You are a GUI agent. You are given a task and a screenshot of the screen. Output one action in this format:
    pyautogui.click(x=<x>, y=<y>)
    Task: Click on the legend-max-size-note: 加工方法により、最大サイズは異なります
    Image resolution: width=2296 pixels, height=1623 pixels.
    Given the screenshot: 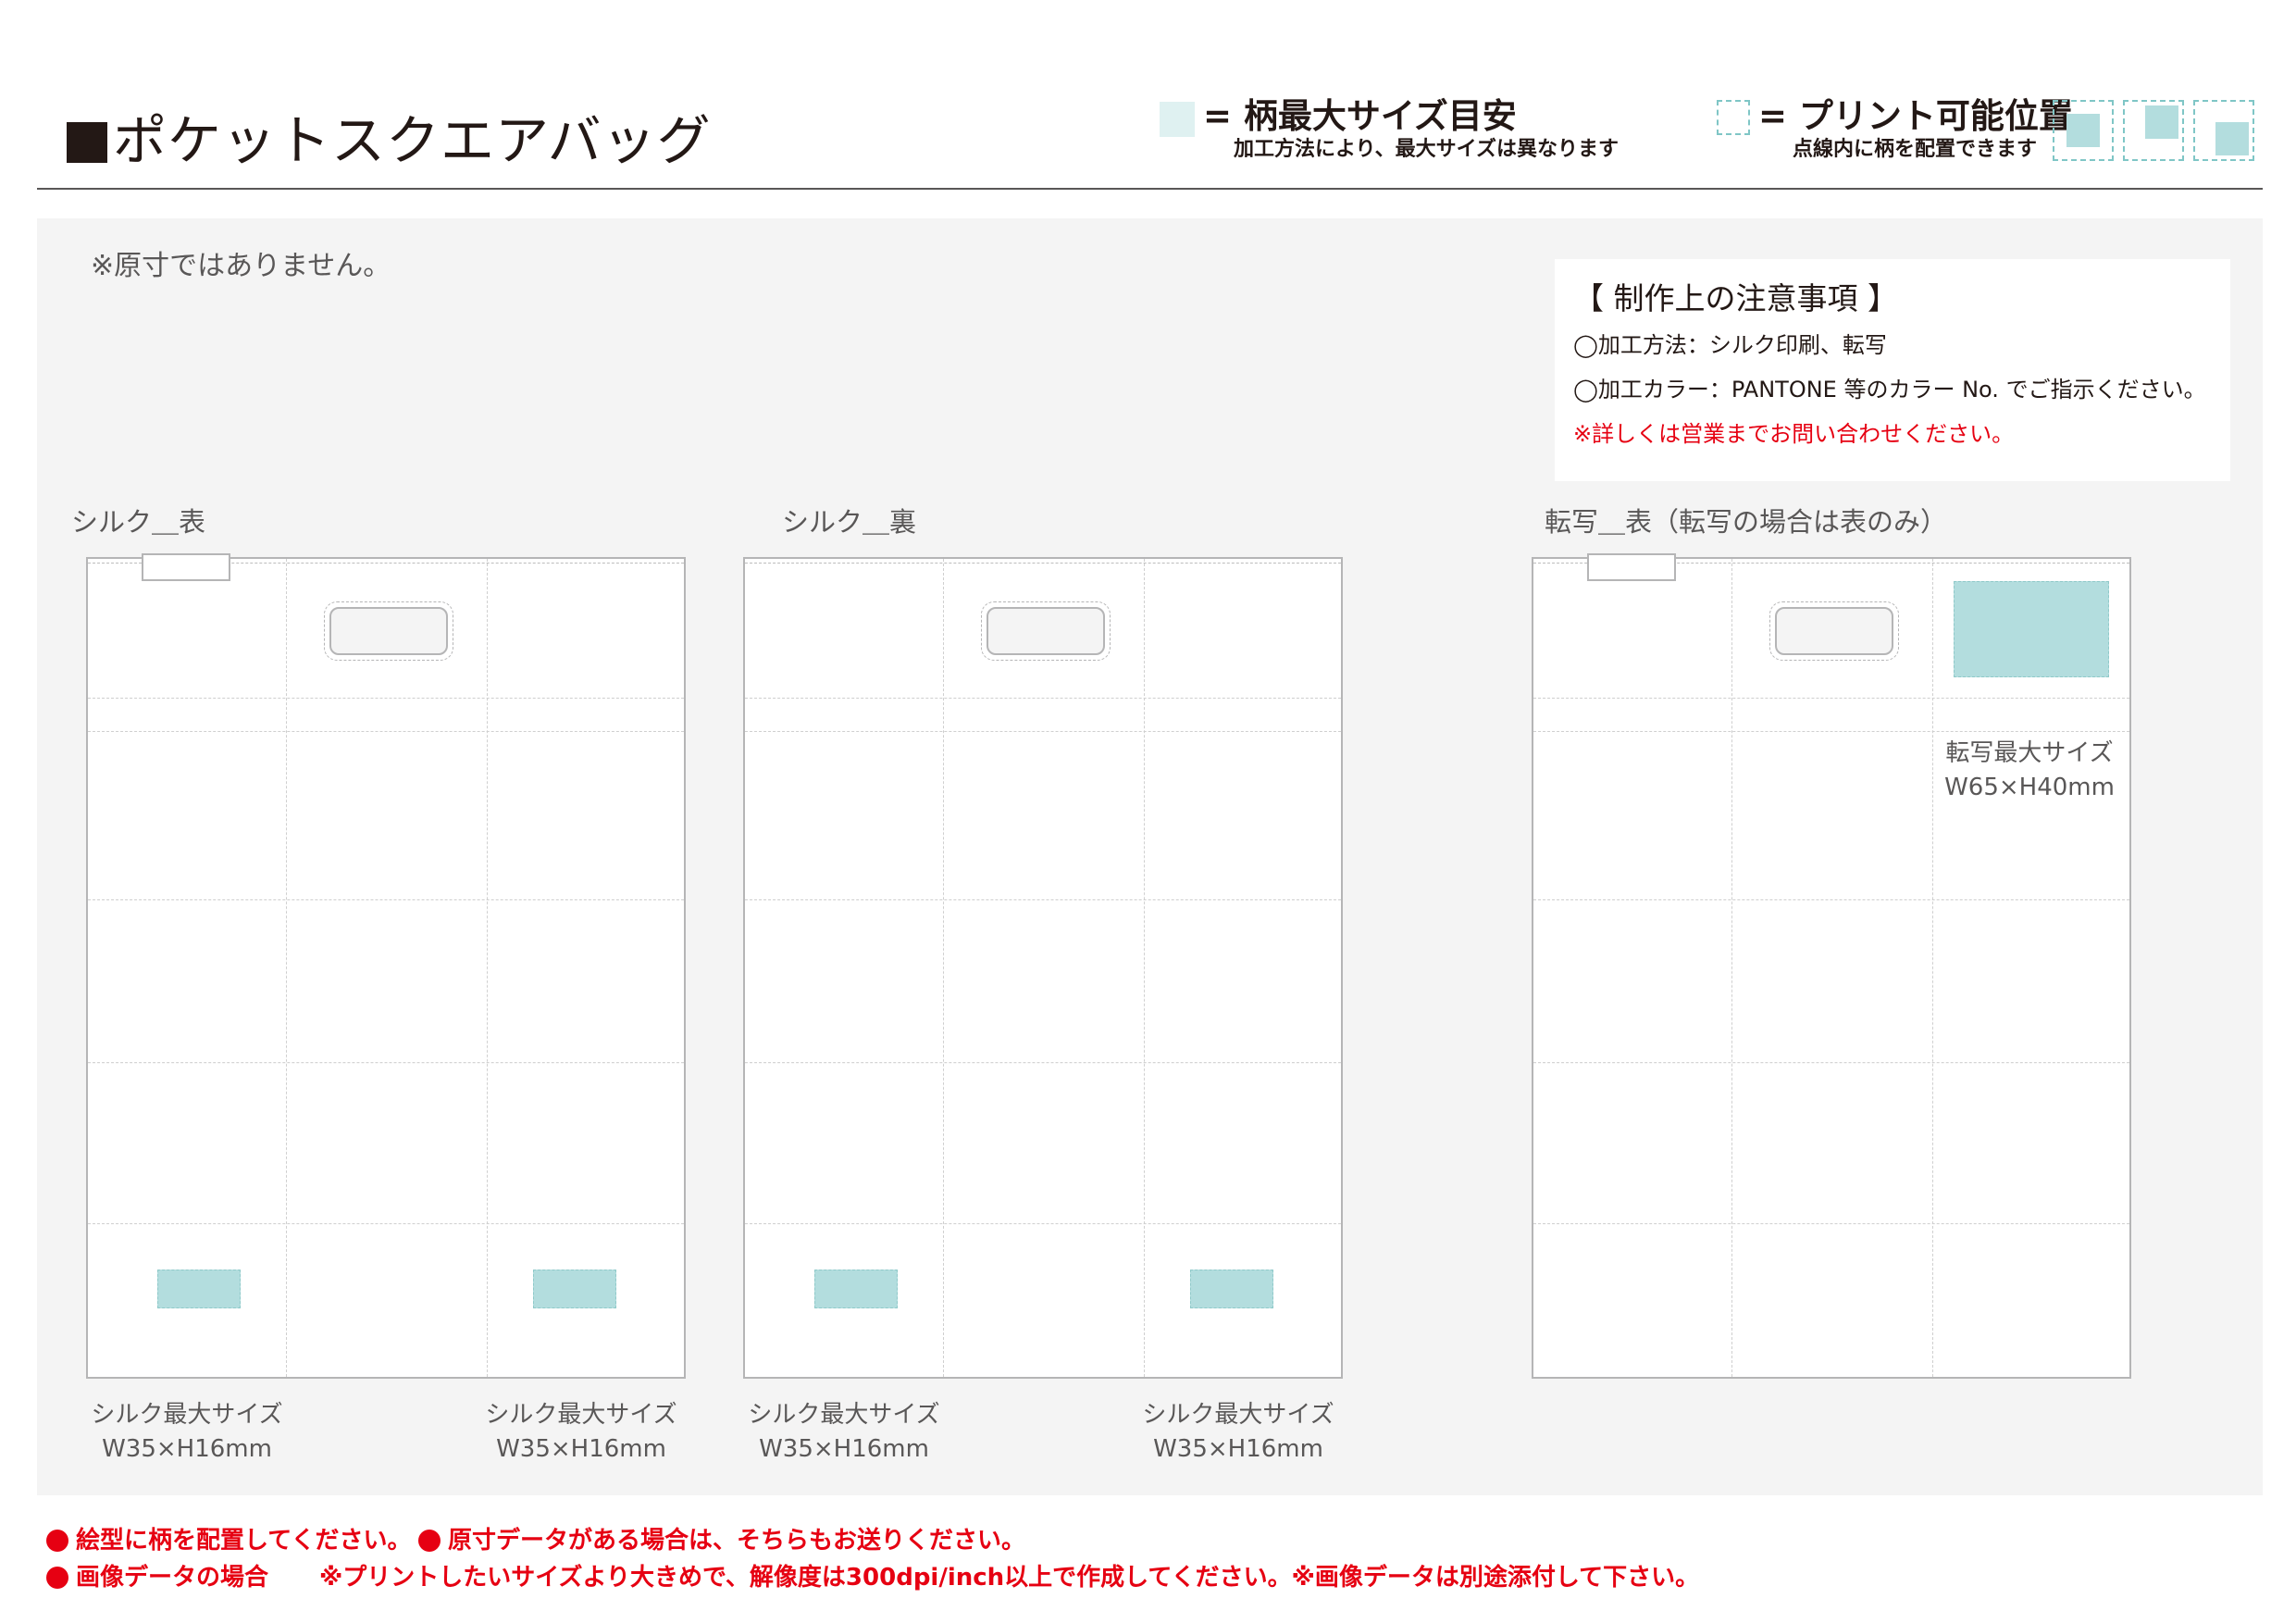 What is the action you would take?
    pyautogui.click(x=1427, y=149)
    